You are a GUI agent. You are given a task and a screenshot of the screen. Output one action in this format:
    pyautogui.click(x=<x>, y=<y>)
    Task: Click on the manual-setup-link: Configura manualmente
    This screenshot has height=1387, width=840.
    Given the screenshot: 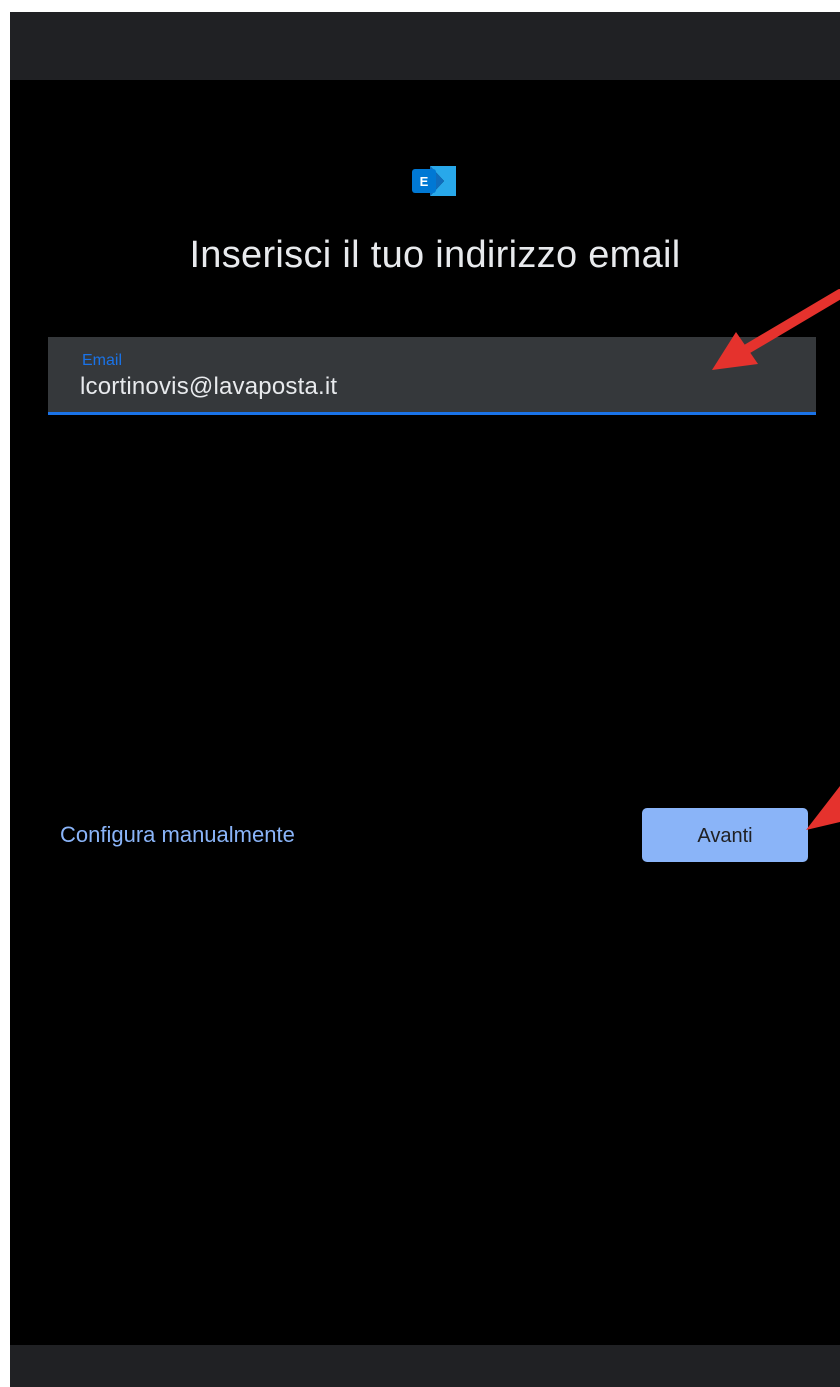 What is the action you would take?
    pyautogui.click(x=177, y=835)
    